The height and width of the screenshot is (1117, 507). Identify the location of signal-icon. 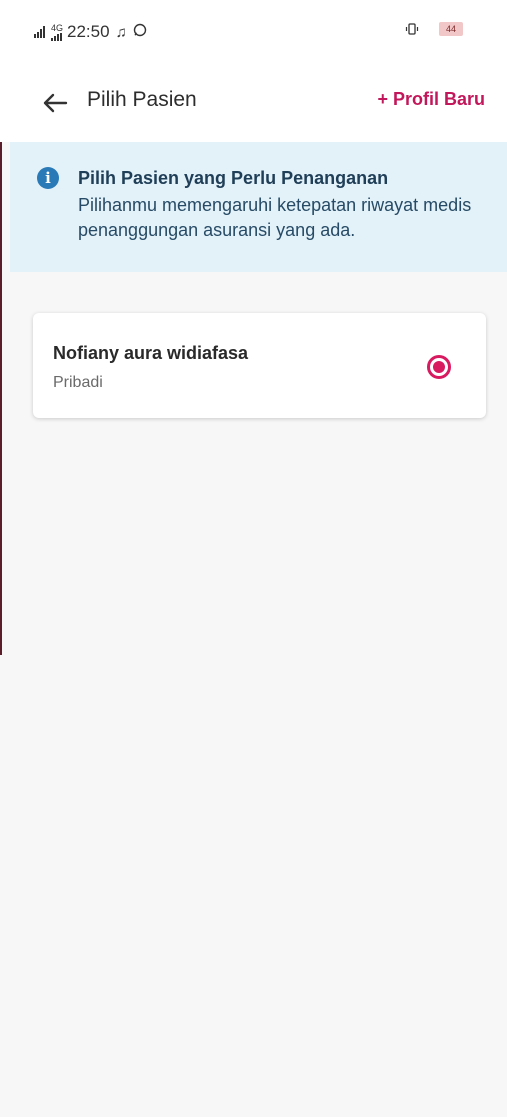
(39, 32).